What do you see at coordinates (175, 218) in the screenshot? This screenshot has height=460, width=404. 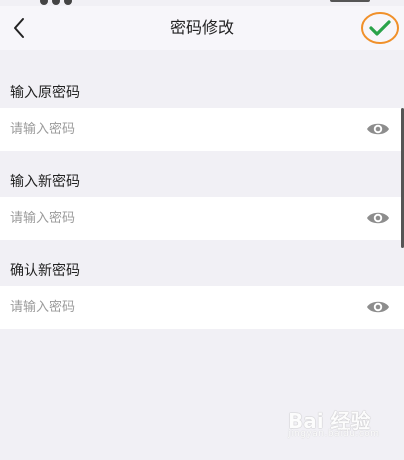 I see `new-password-input` at bounding box center [175, 218].